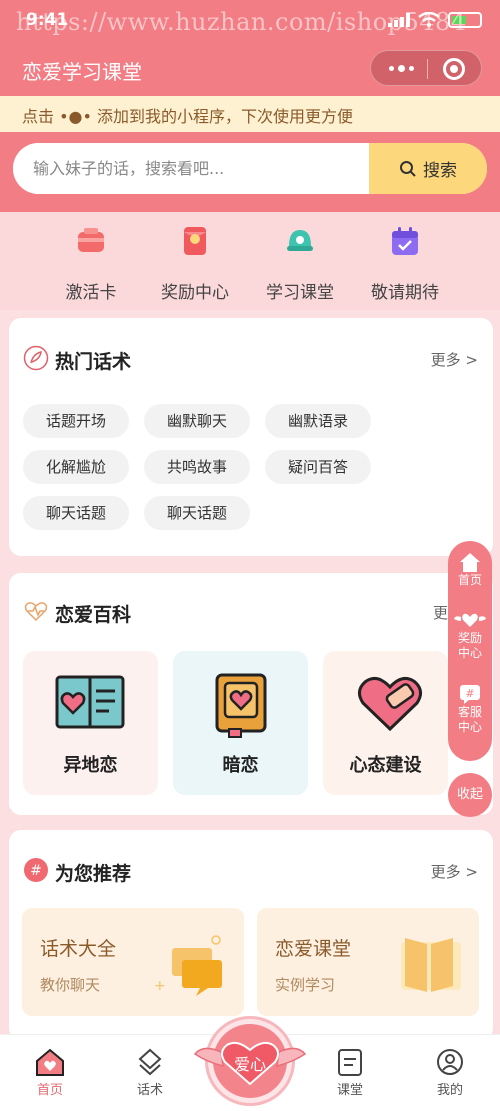 The width and height of the screenshot is (500, 1111). I want to click on status-bar: 9:41 https://www.huzhan.com/ishop5484, so click(250, 20).